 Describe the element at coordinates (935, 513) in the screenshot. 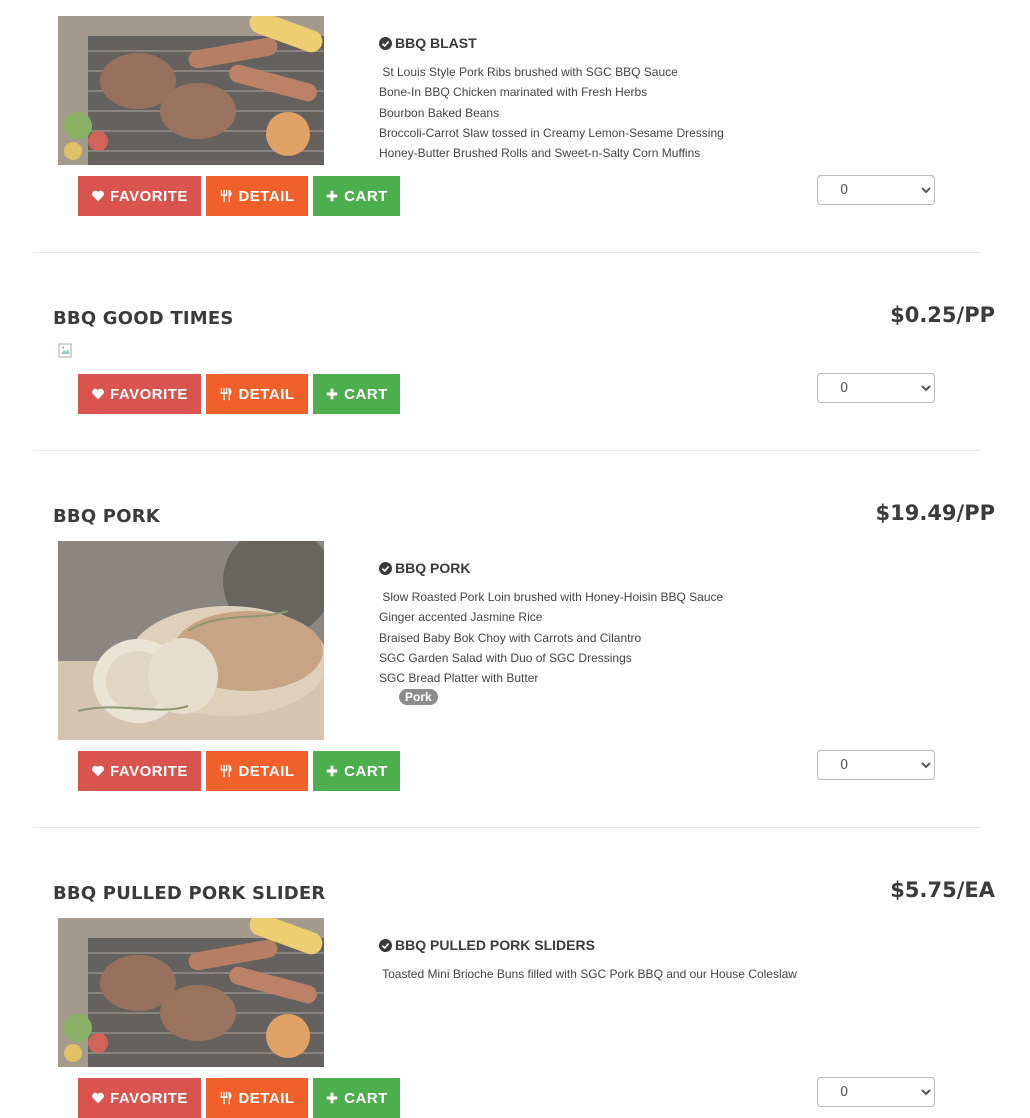

I see `item-price: $19.49/PP` at that location.